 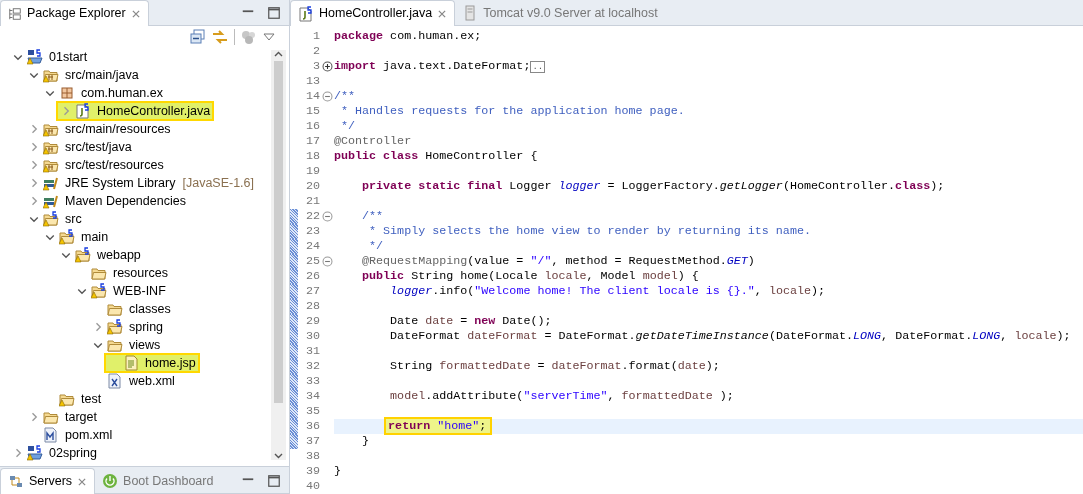 I want to click on code-line: private static final Logger logger = LoggerFactory.getLogger(HomeController.class);, so click(x=653, y=186).